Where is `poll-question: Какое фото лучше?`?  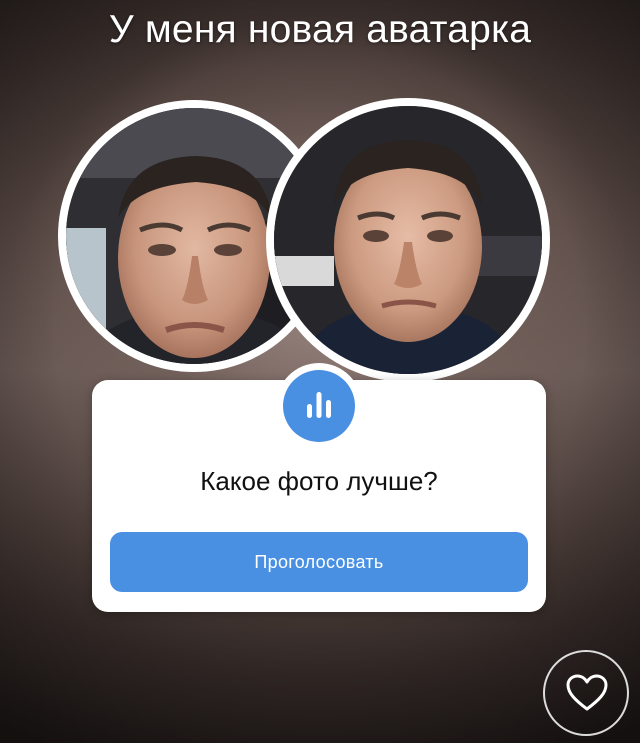
poll-question: Какое фото лучше? is located at coordinates (319, 481).